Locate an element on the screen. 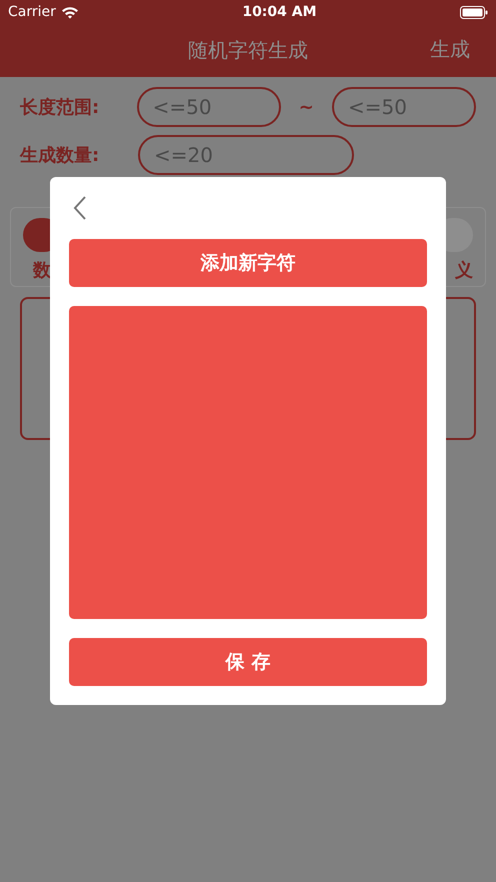  back-icon is located at coordinates (80, 208).